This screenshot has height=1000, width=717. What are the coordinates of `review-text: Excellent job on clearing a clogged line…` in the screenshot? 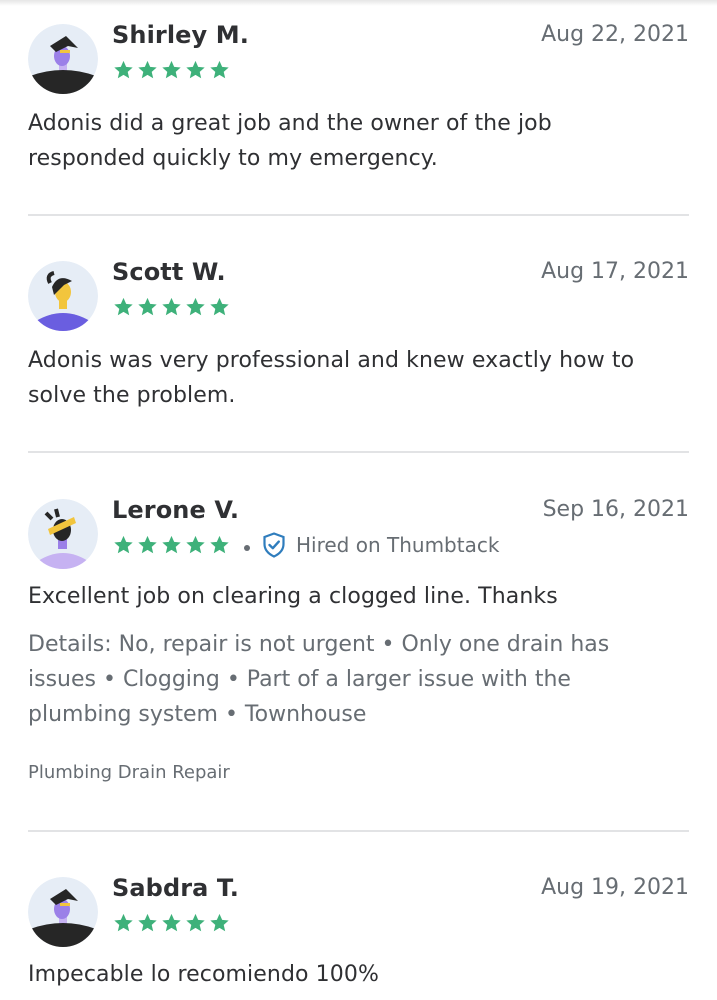 It's located at (293, 596).